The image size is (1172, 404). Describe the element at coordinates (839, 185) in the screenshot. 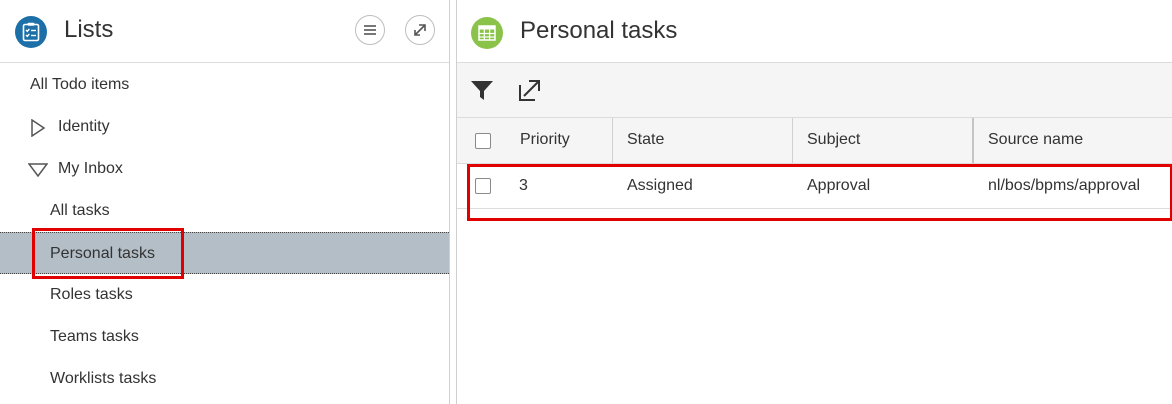

I see `cell-subject: Approval` at that location.